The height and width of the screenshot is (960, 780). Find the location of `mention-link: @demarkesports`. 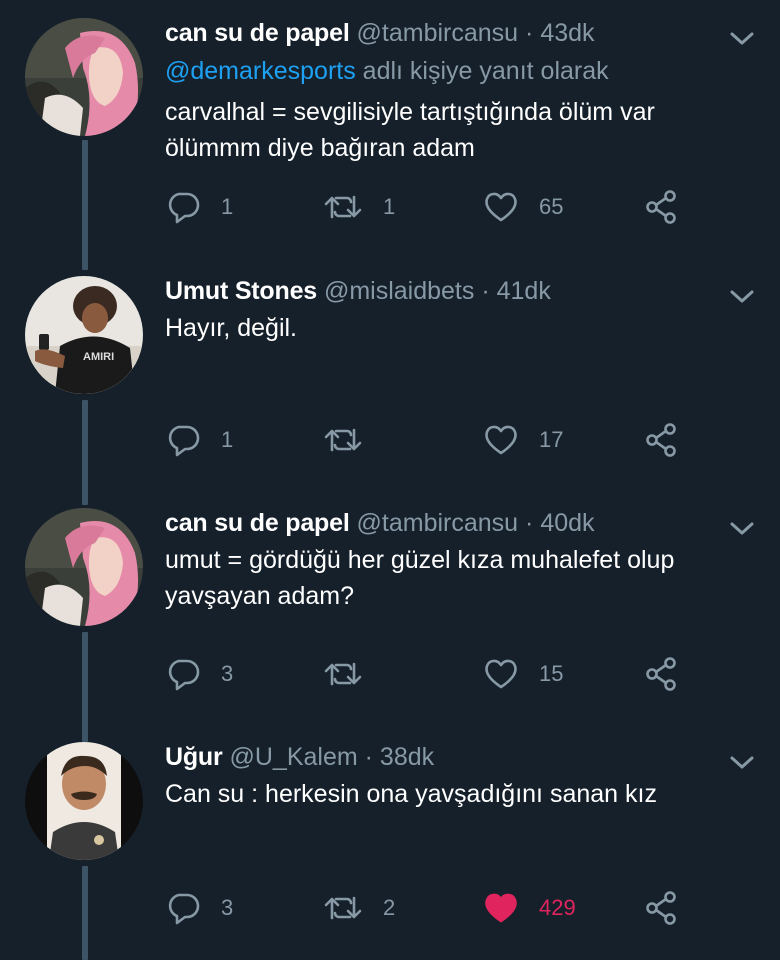

mention-link: @demarkesports is located at coordinates (260, 71).